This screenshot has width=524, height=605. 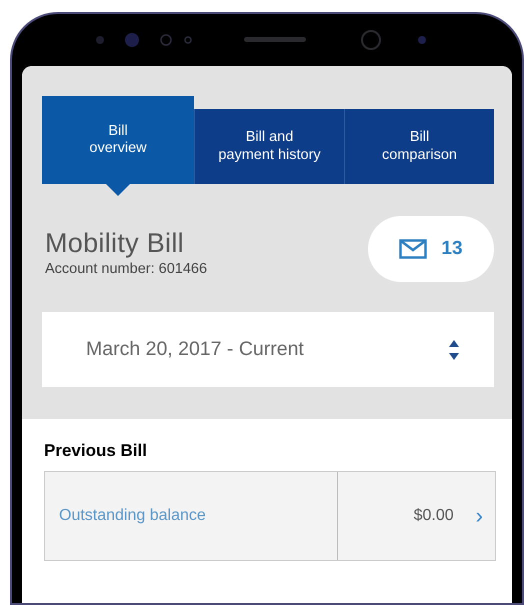 I want to click on section-heading: Previous Bill, so click(x=96, y=451).